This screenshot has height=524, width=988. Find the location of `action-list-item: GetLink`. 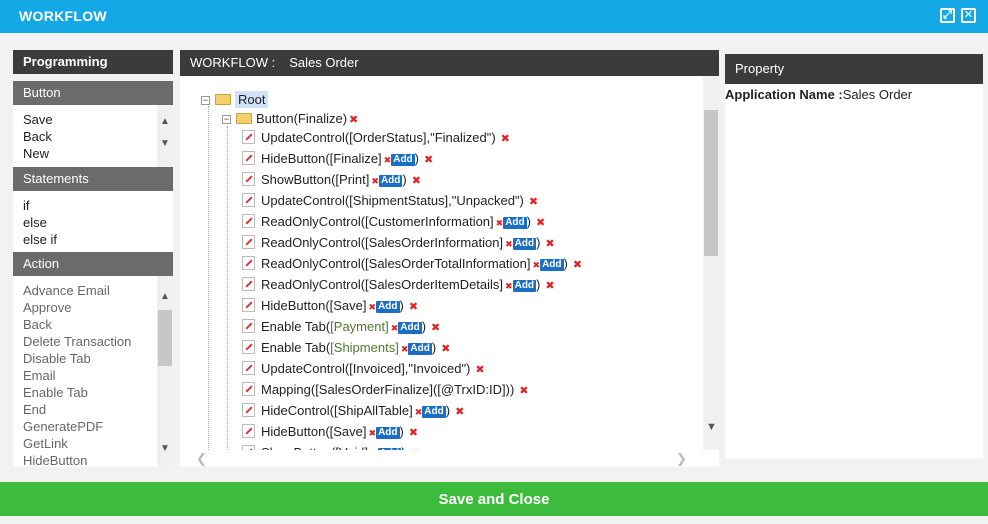

action-list-item: GetLink is located at coordinates (93, 443).